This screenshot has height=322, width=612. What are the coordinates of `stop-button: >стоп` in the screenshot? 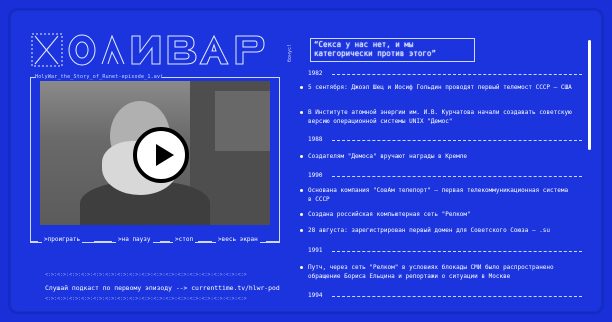 It's located at (184, 239).